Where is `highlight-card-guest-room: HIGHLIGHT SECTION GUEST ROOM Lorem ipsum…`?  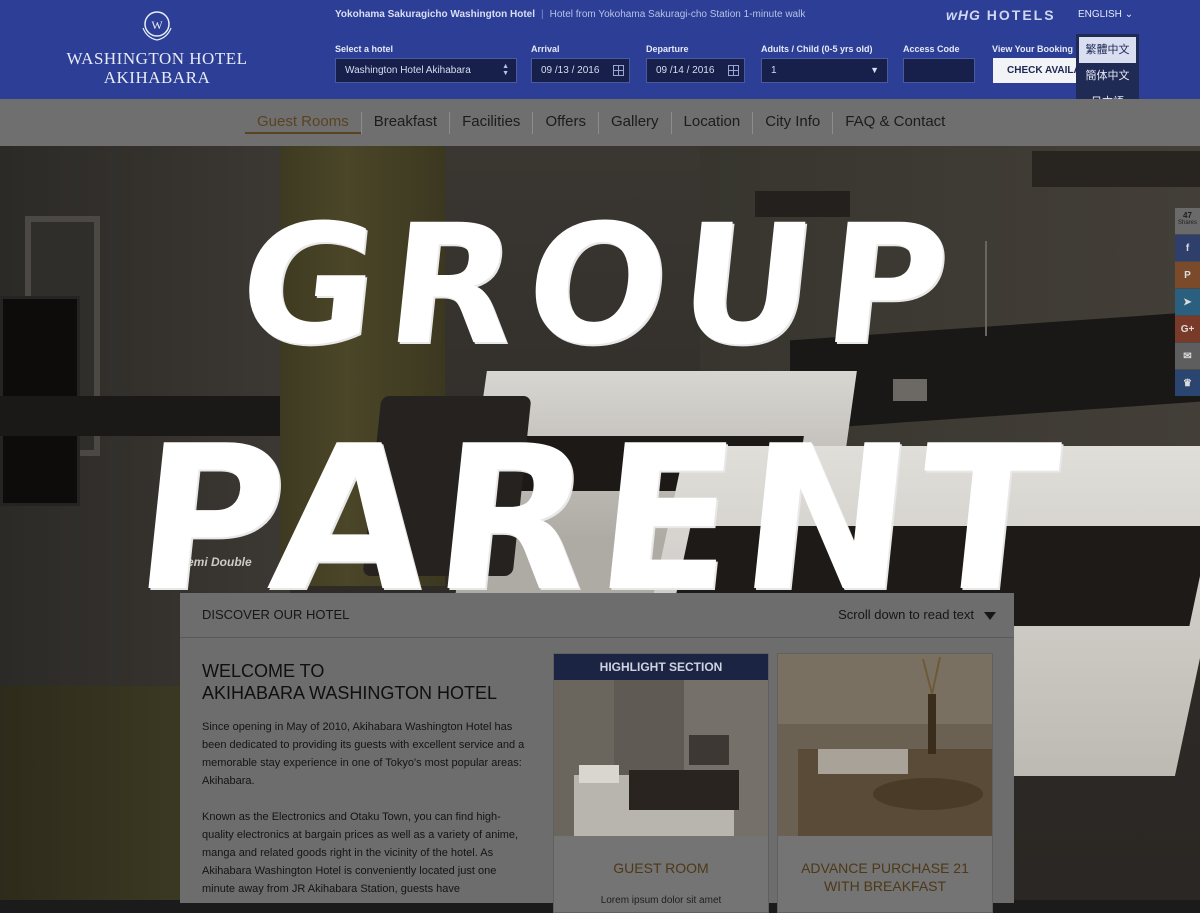
highlight-card-guest-room: HIGHLIGHT SECTION GUEST ROOM Lorem ipsum… is located at coordinates (661, 783).